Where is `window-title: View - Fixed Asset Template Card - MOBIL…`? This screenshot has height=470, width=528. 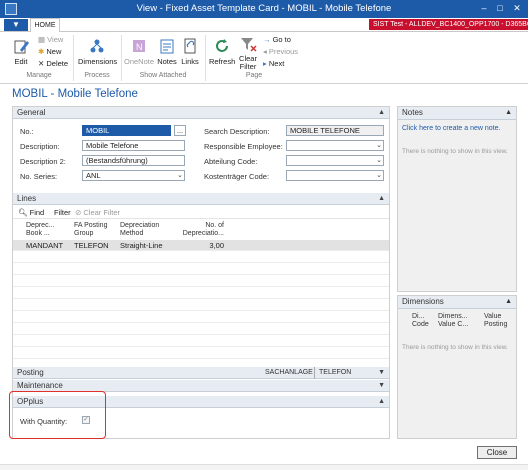
window-title: View - Fixed Asset Template Card - MOBIL… is located at coordinates (264, 8).